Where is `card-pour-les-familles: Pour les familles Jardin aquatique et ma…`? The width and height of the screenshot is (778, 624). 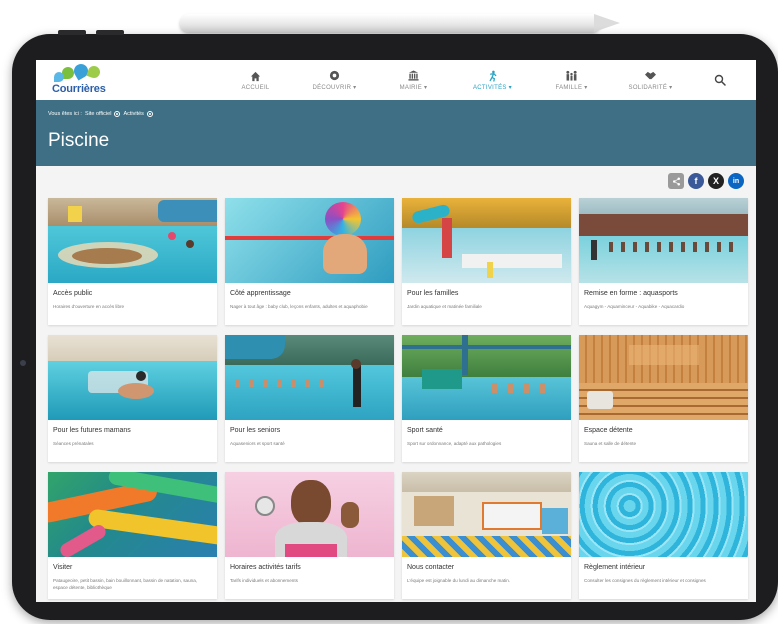 card-pour-les-familles: Pour les familles Jardin aquatique et ma… is located at coordinates (486, 261).